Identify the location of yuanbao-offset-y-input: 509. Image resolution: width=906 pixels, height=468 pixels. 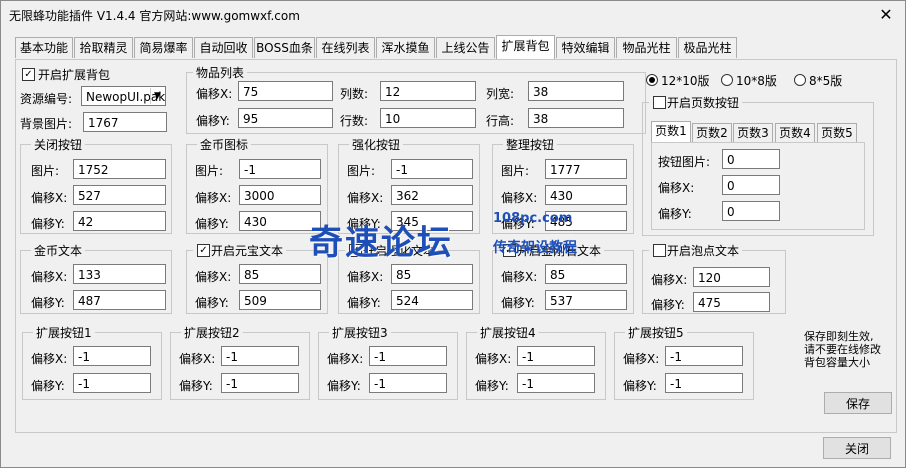
(280, 300).